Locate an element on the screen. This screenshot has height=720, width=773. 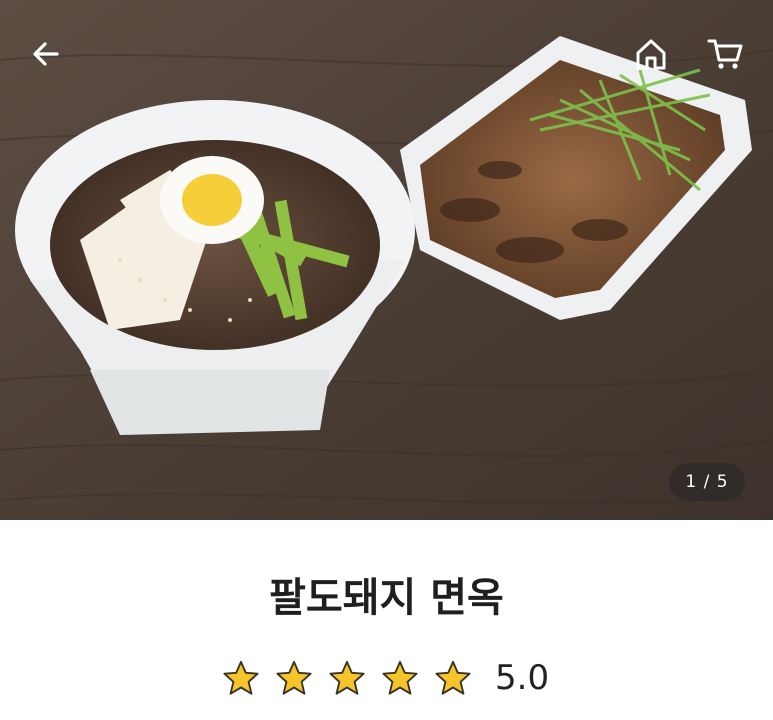
home-icon is located at coordinates (651, 54).